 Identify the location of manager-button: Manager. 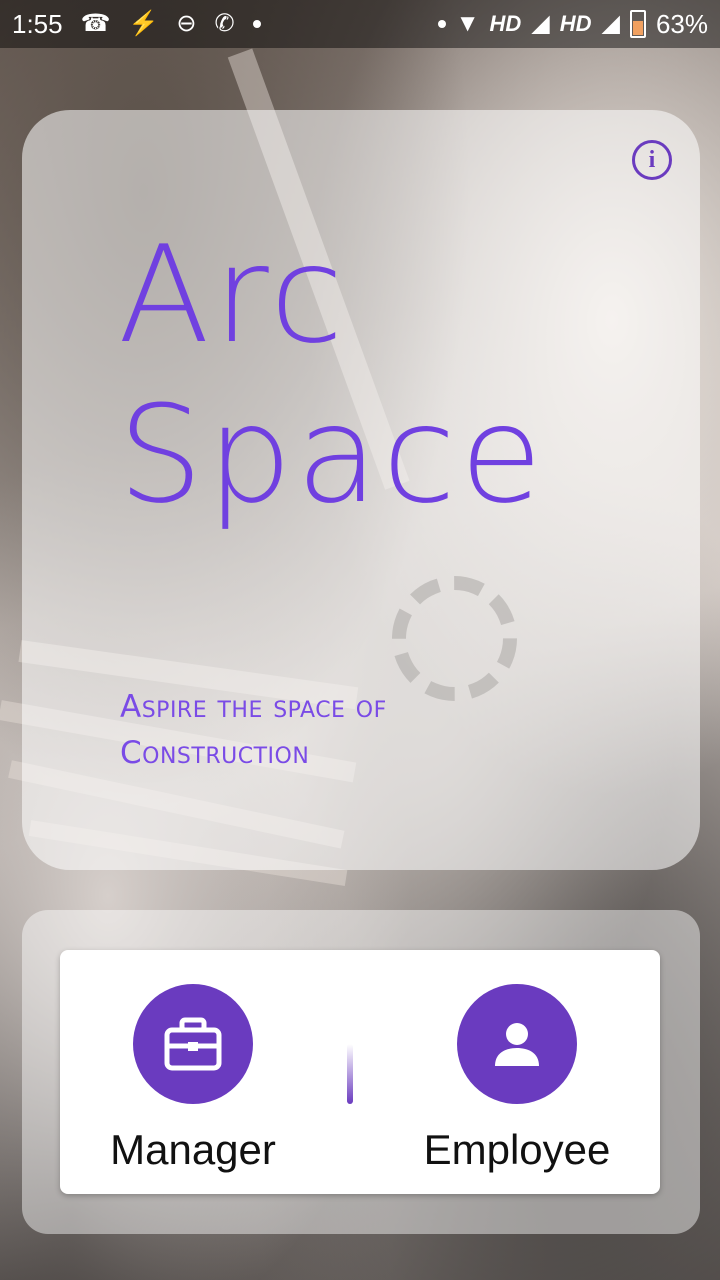
(193, 1079).